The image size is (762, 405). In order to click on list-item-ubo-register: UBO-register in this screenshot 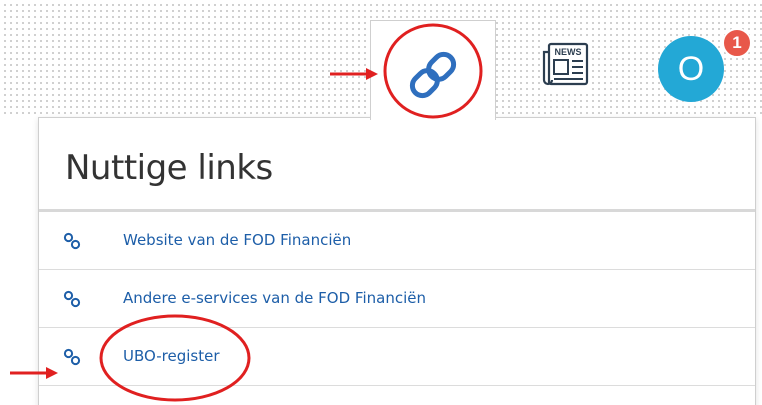, I will do `click(397, 357)`.